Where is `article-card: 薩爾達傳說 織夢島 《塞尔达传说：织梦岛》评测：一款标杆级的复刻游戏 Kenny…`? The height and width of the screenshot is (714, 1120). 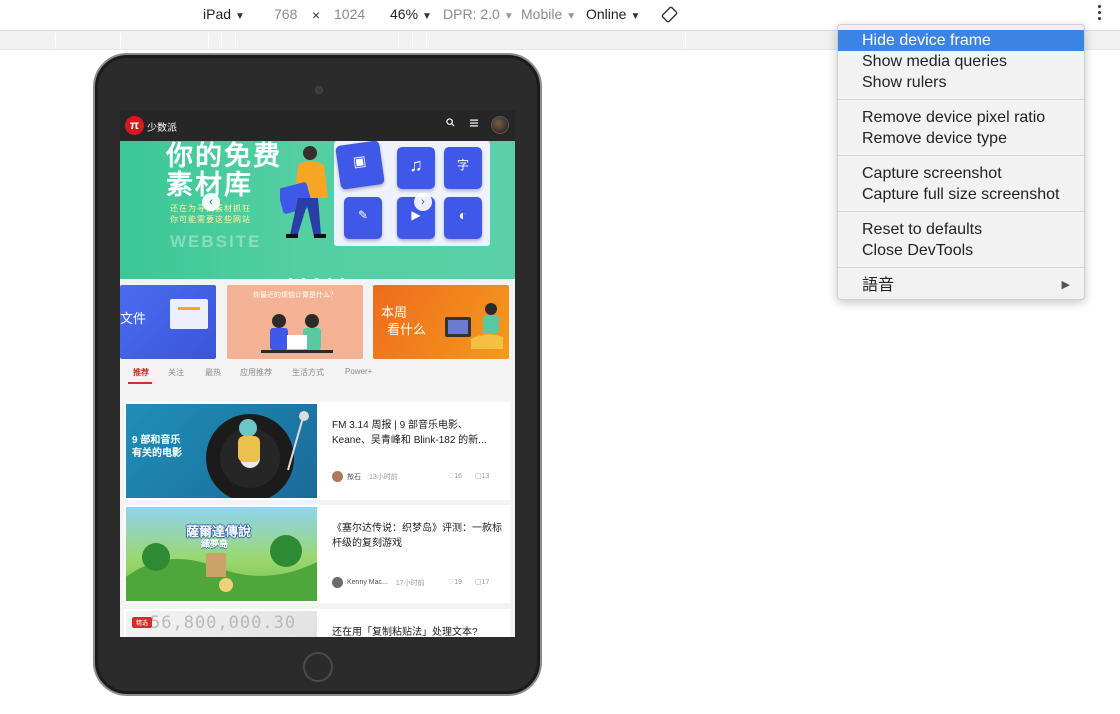
article-card: 薩爾達傳說 織夢島 《塞尔达传说：织梦岛》评测：一款标杆级的复刻游戏 Kenny… is located at coordinates (317, 554).